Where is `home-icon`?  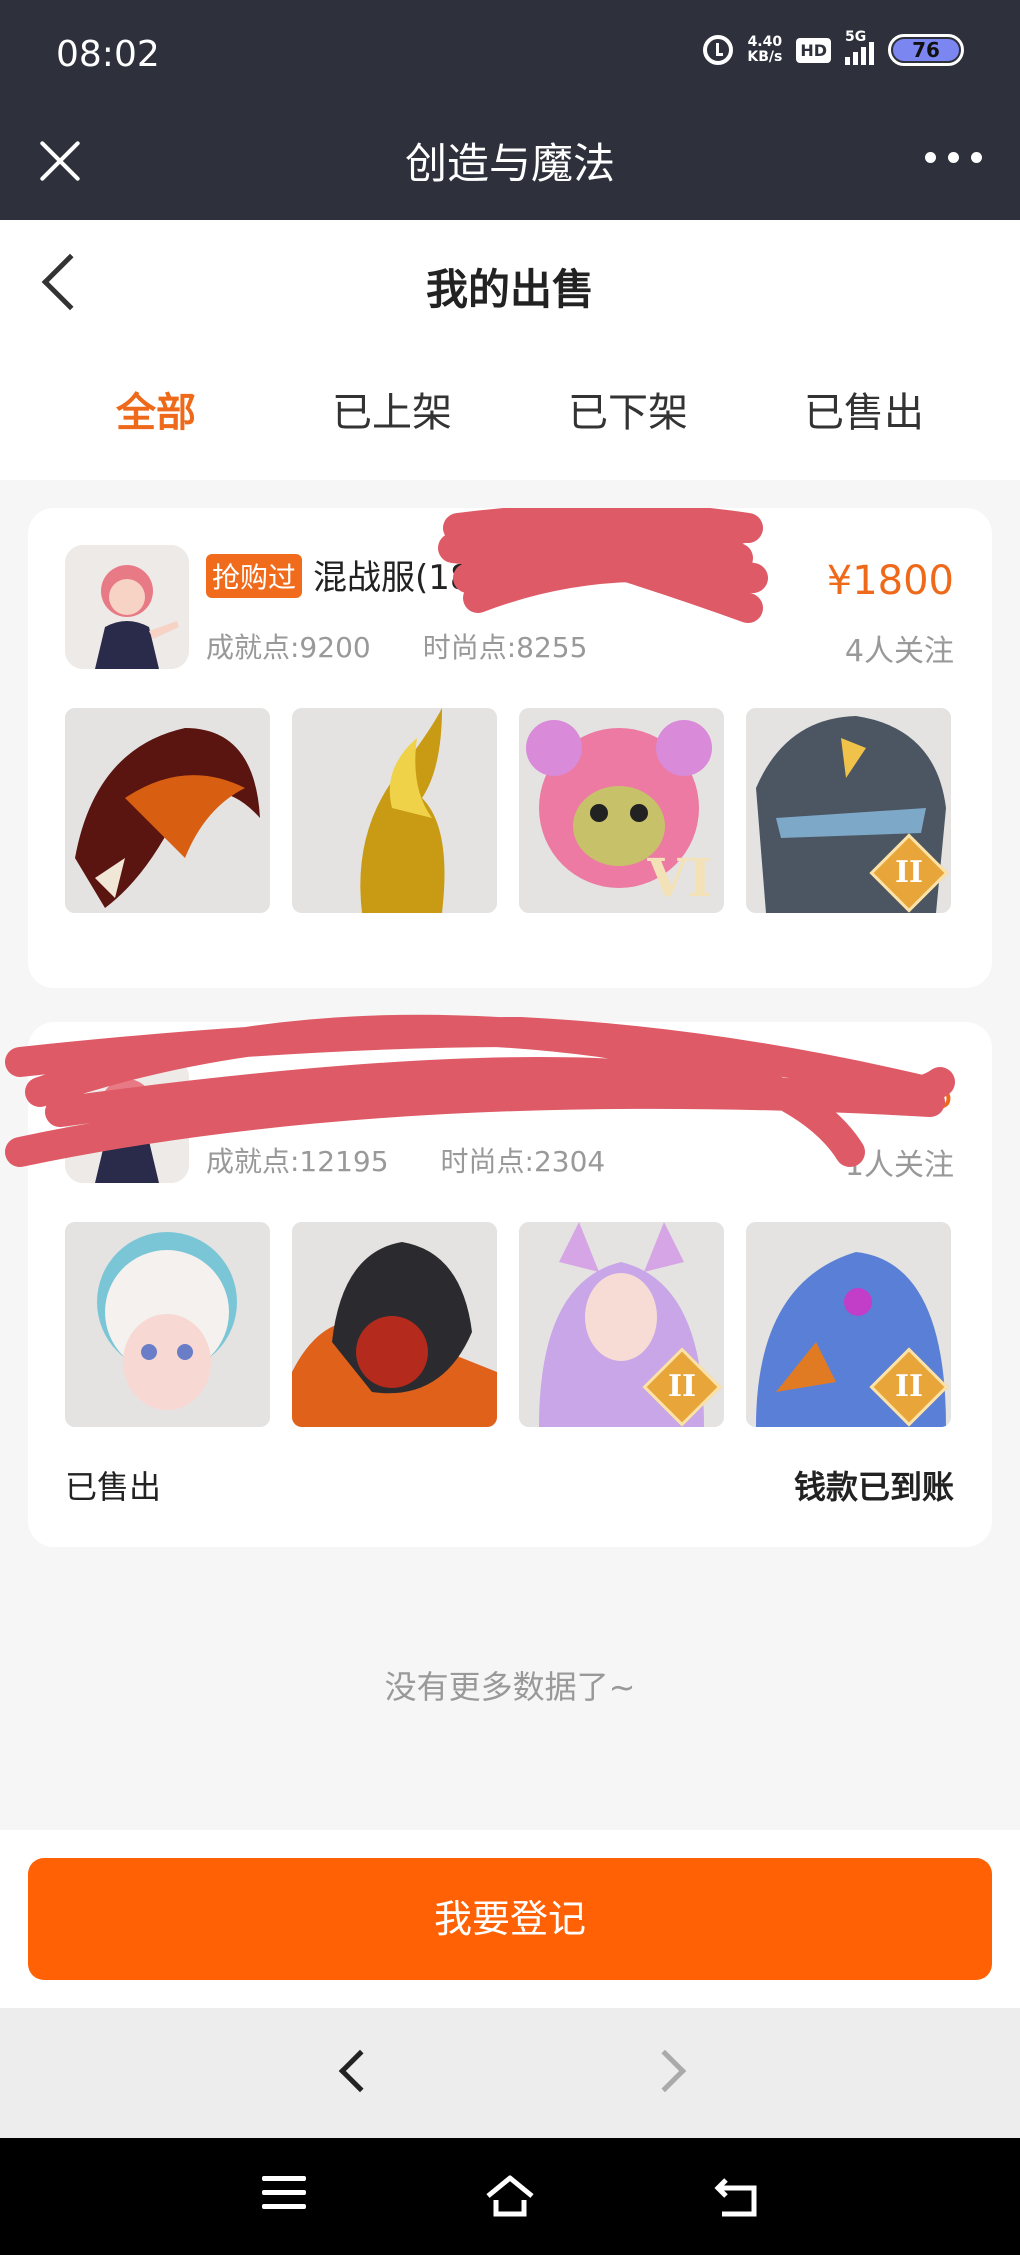
home-icon is located at coordinates (510, 2196).